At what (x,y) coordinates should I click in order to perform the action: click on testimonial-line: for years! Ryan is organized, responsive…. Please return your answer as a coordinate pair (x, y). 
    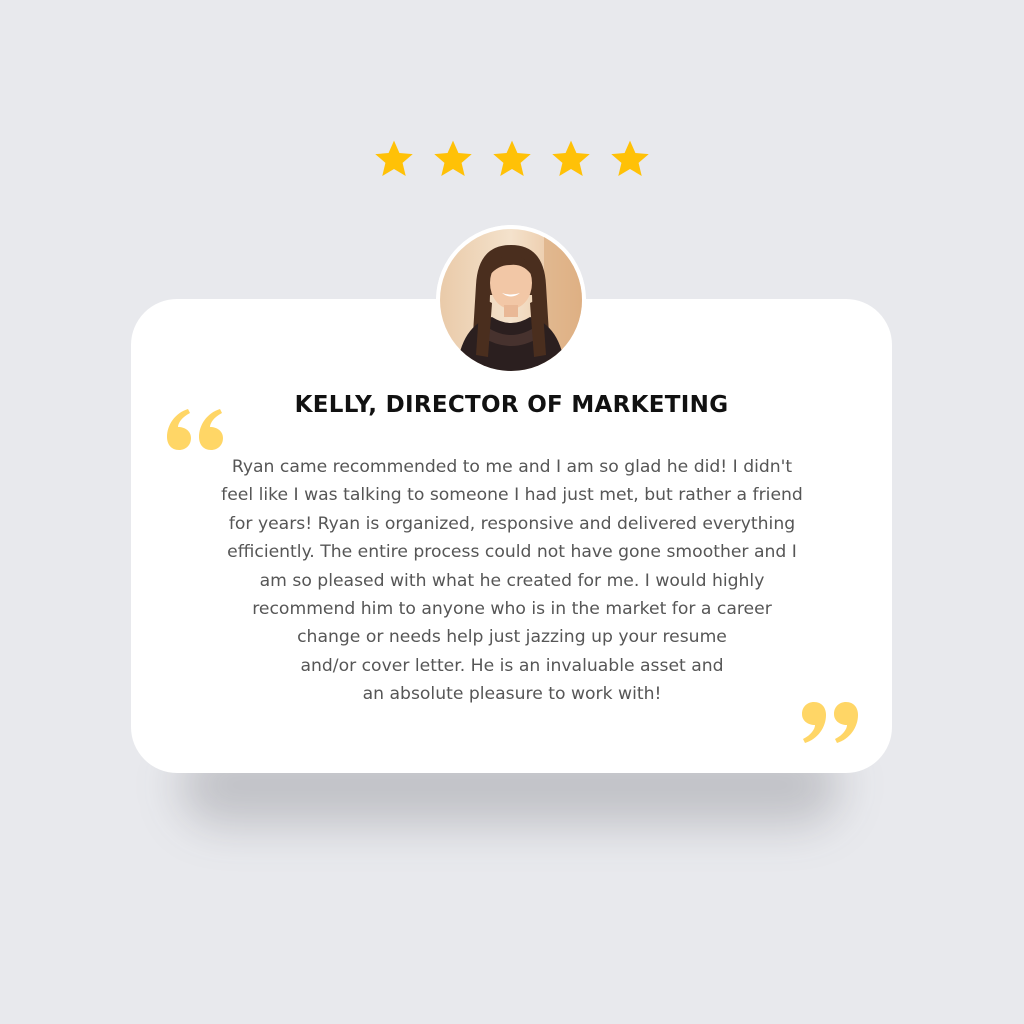
    Looking at the image, I should click on (512, 523).